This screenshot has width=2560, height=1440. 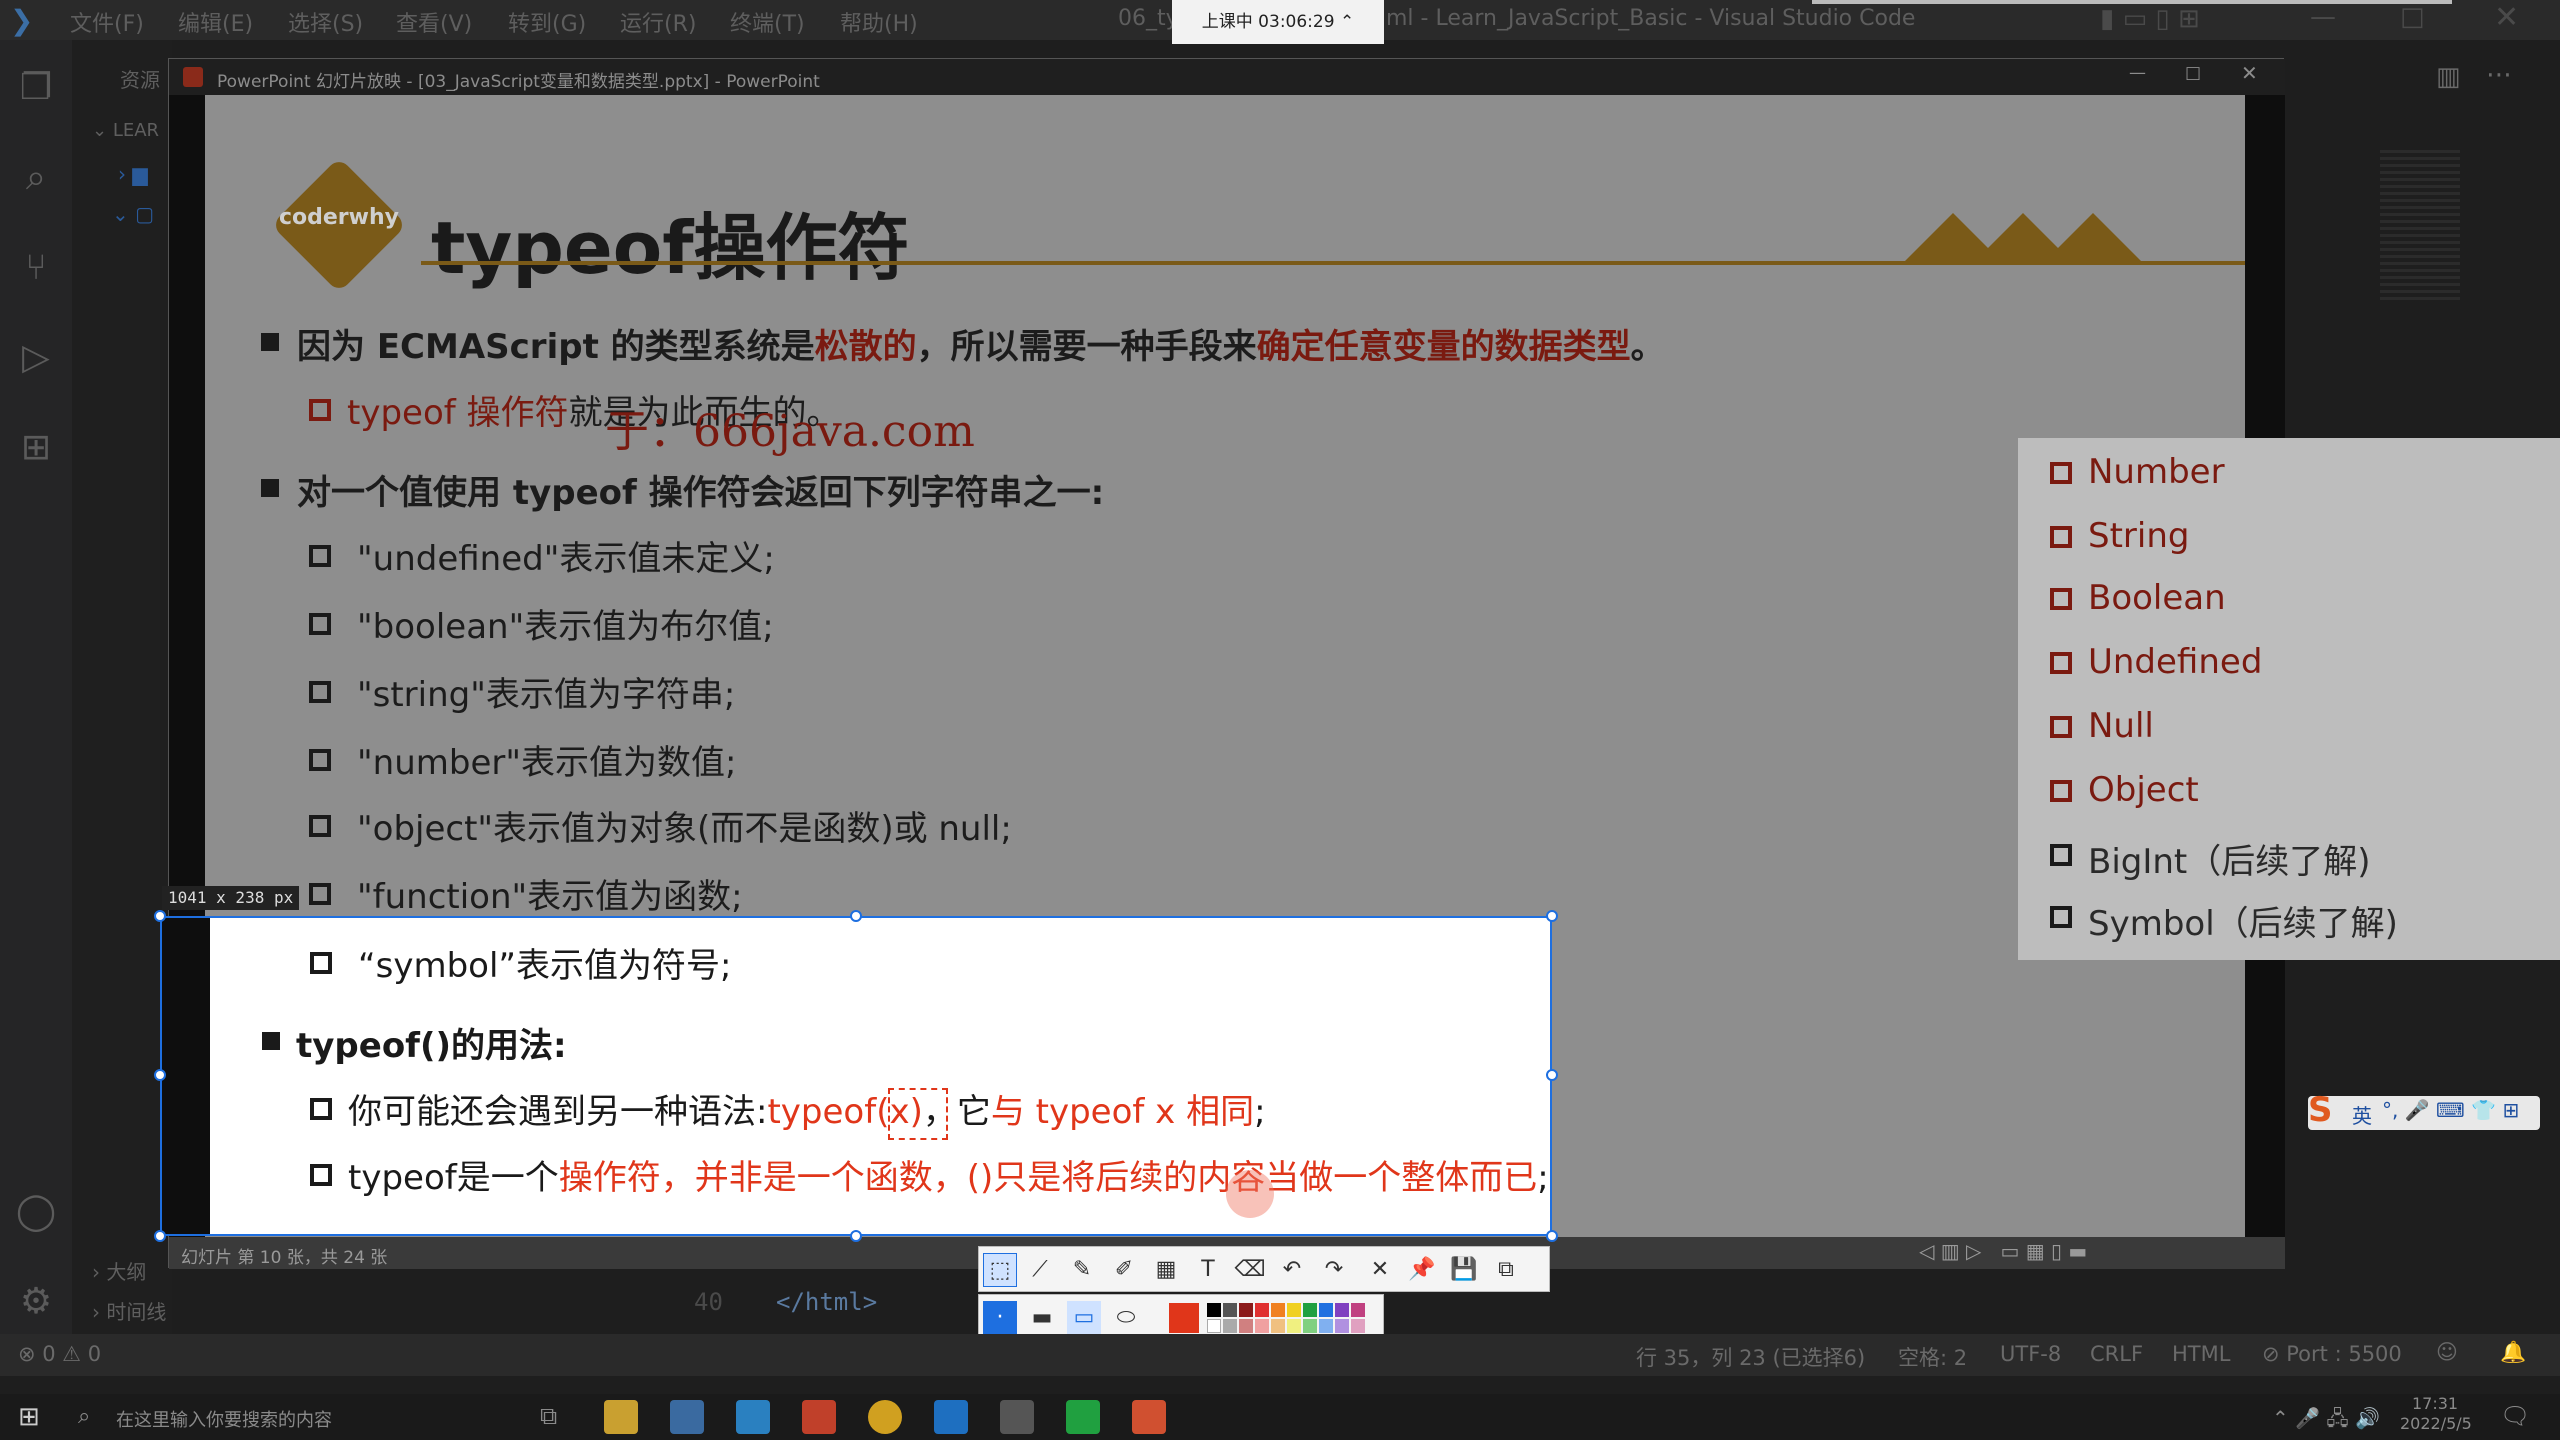 What do you see at coordinates (2435, 1403) in the screenshot?
I see `clock-time: 17:31` at bounding box center [2435, 1403].